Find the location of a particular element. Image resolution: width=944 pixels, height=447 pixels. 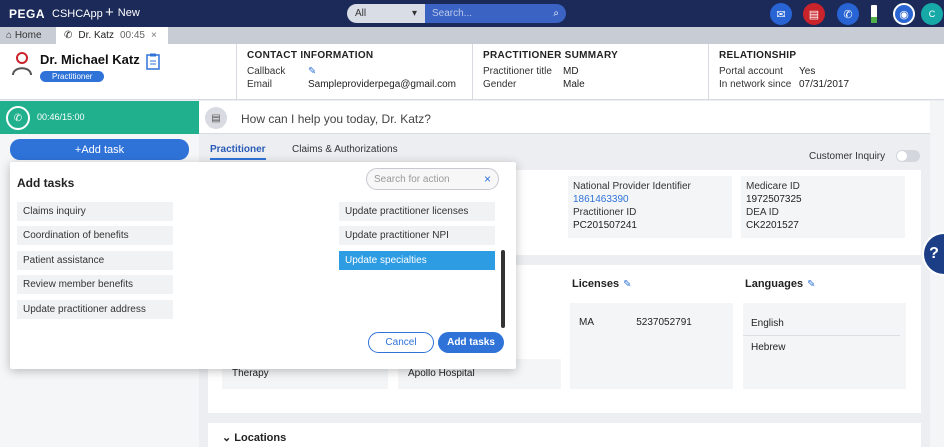

task-item-review-member-benefits: Review member benefits is located at coordinates (95, 284).